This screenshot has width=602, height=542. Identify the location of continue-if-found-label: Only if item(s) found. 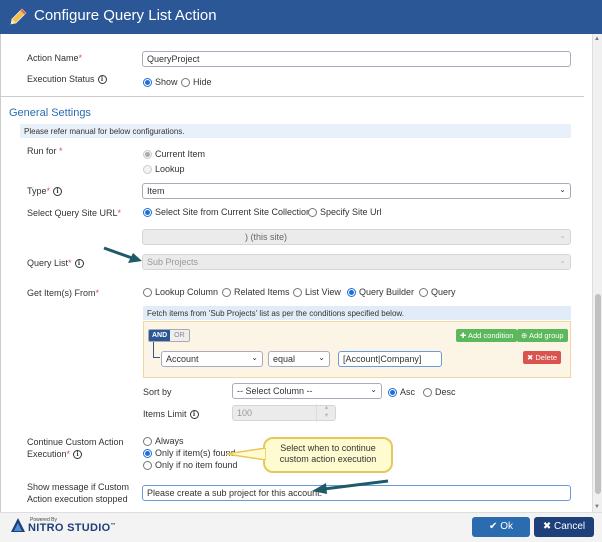
(195, 453).